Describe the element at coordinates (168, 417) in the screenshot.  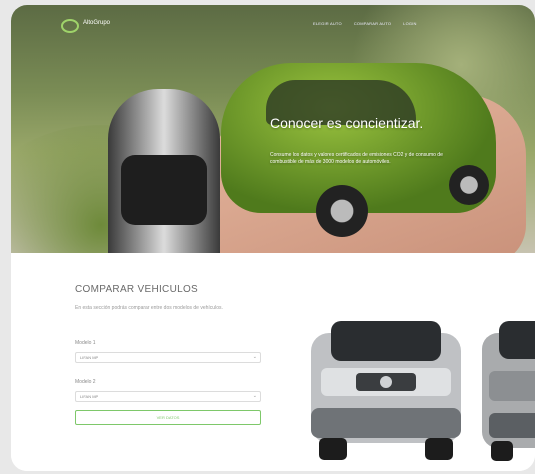
I see `ver-datos-button: VER DATOS` at that location.